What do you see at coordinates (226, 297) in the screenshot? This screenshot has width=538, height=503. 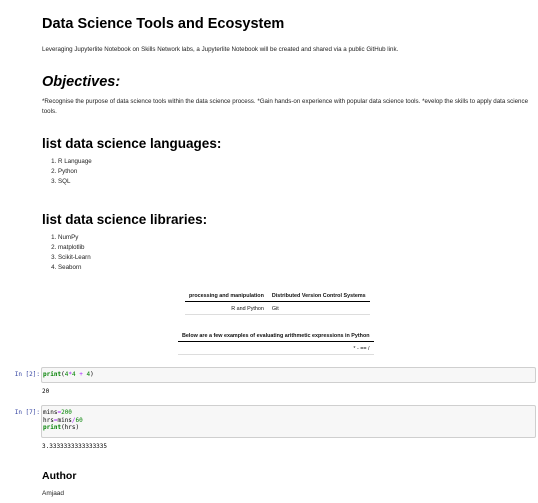 I see `table-header: processing and manipulation` at bounding box center [226, 297].